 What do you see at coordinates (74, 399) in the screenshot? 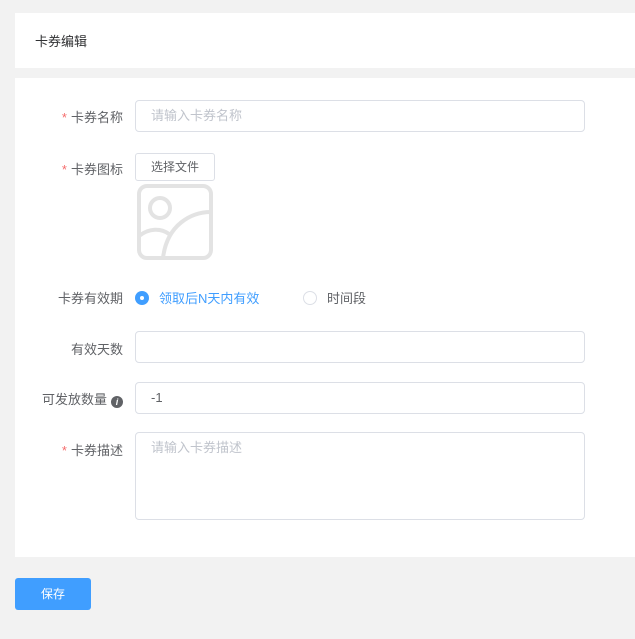
I see `label-text: 可发放数量` at bounding box center [74, 399].